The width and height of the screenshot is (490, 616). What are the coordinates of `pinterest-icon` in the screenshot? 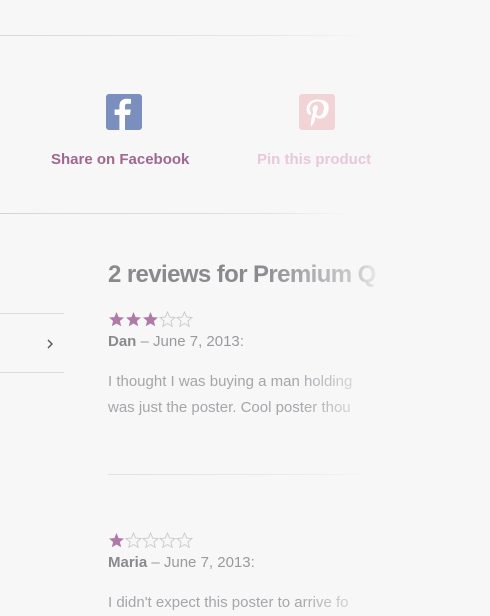 It's located at (317, 112).